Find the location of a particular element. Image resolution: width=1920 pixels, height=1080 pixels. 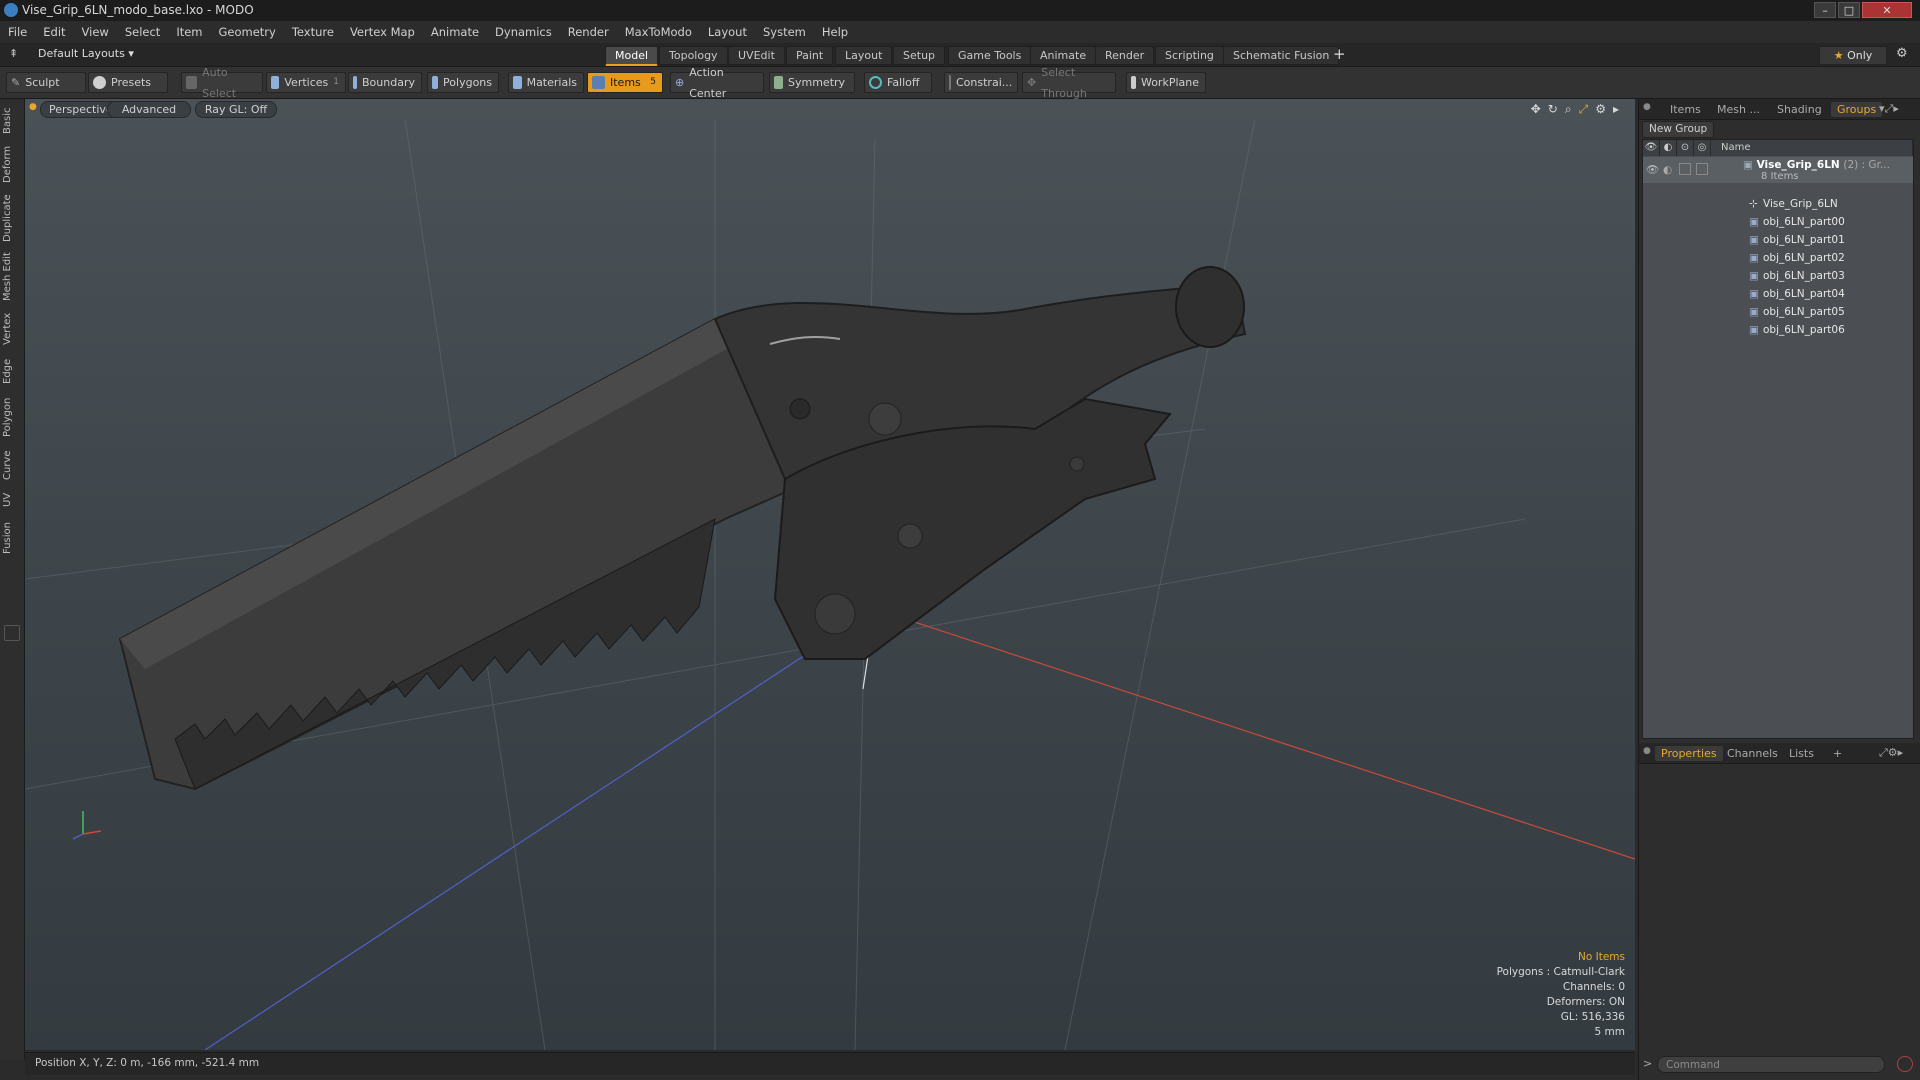

viewport-menu-icon: ● is located at coordinates (33, 107).